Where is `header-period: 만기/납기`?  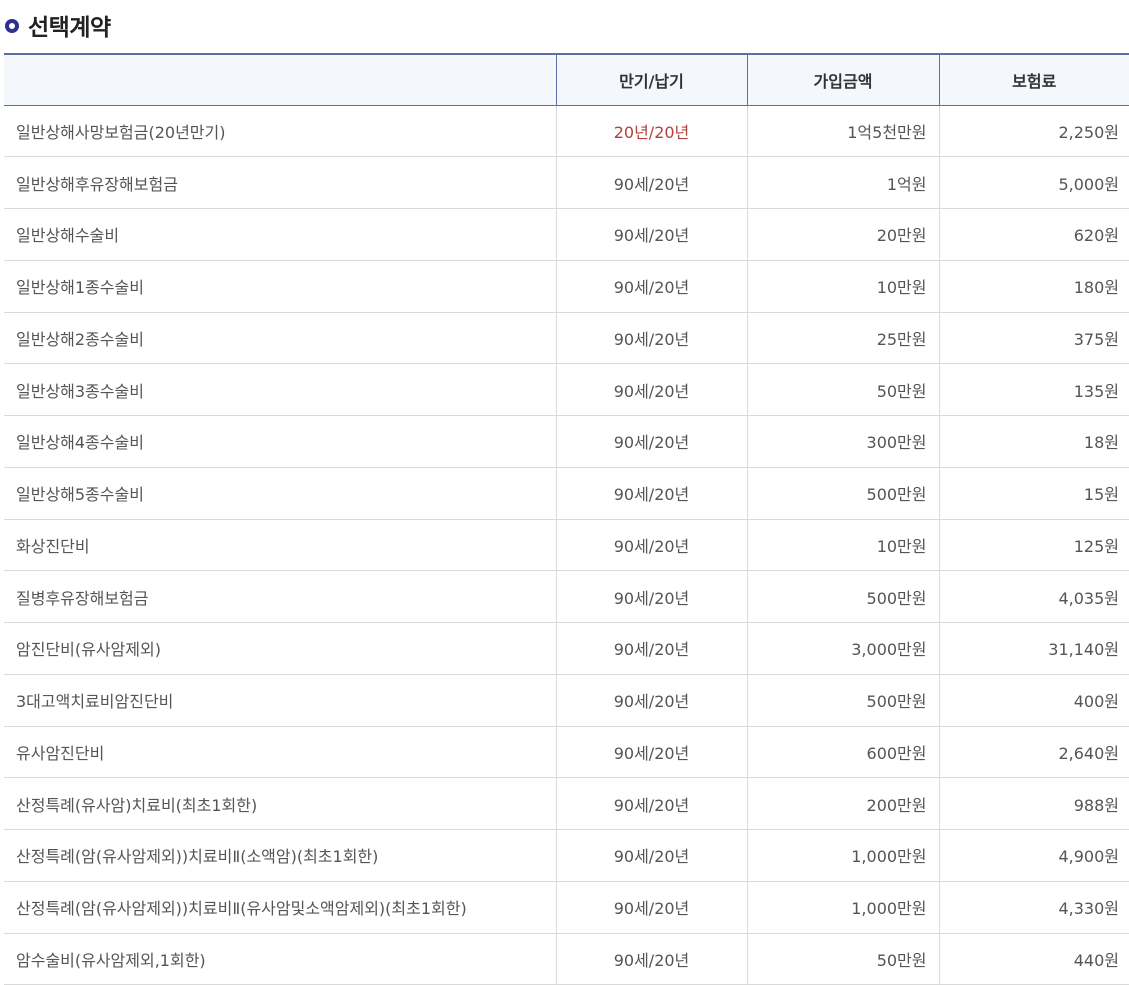 header-period: 만기/납기 is located at coordinates (651, 79).